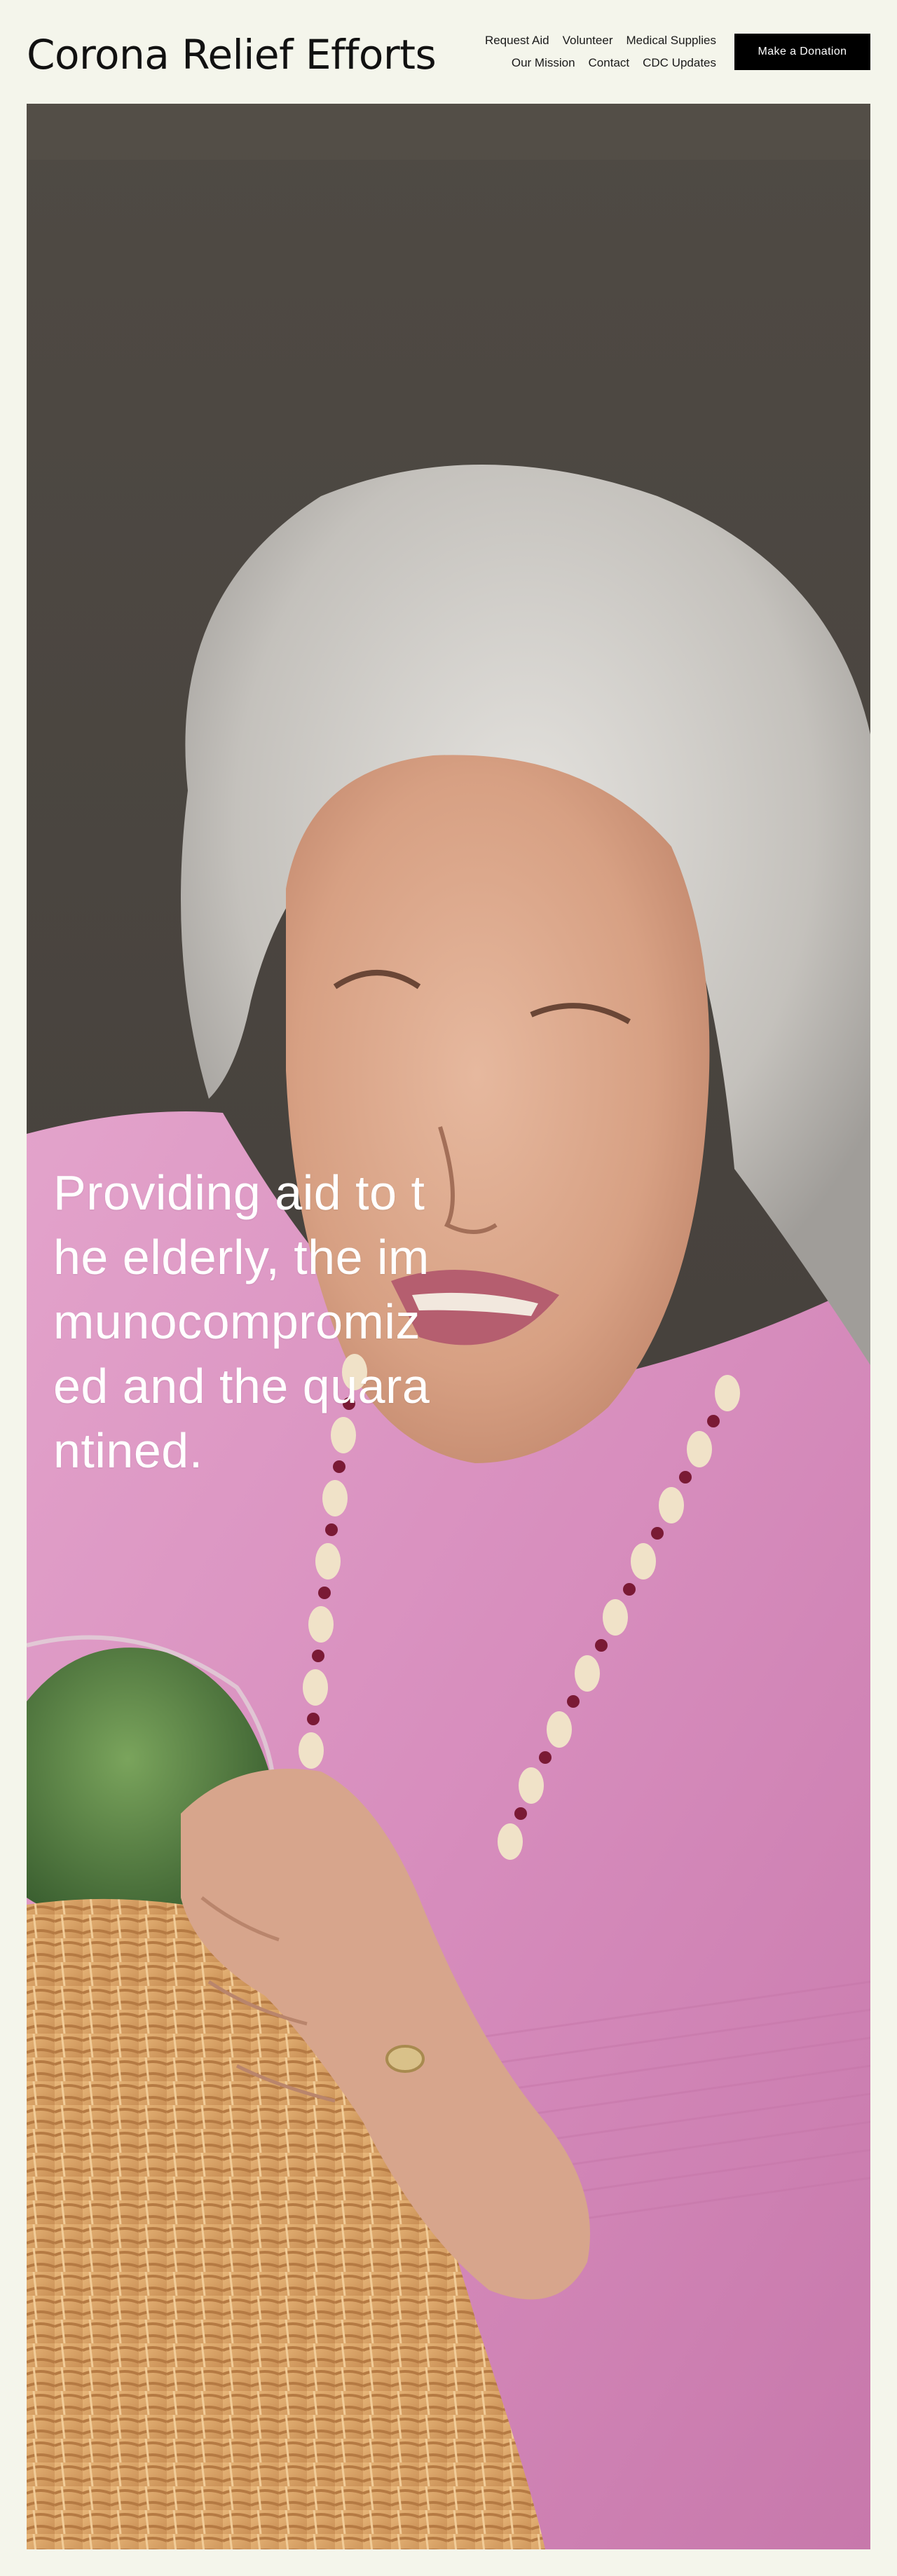 The width and height of the screenshot is (897, 2576). What do you see at coordinates (583, 63) in the screenshot?
I see `nav-row-secondary: Our Mission Contact CDC Updates` at bounding box center [583, 63].